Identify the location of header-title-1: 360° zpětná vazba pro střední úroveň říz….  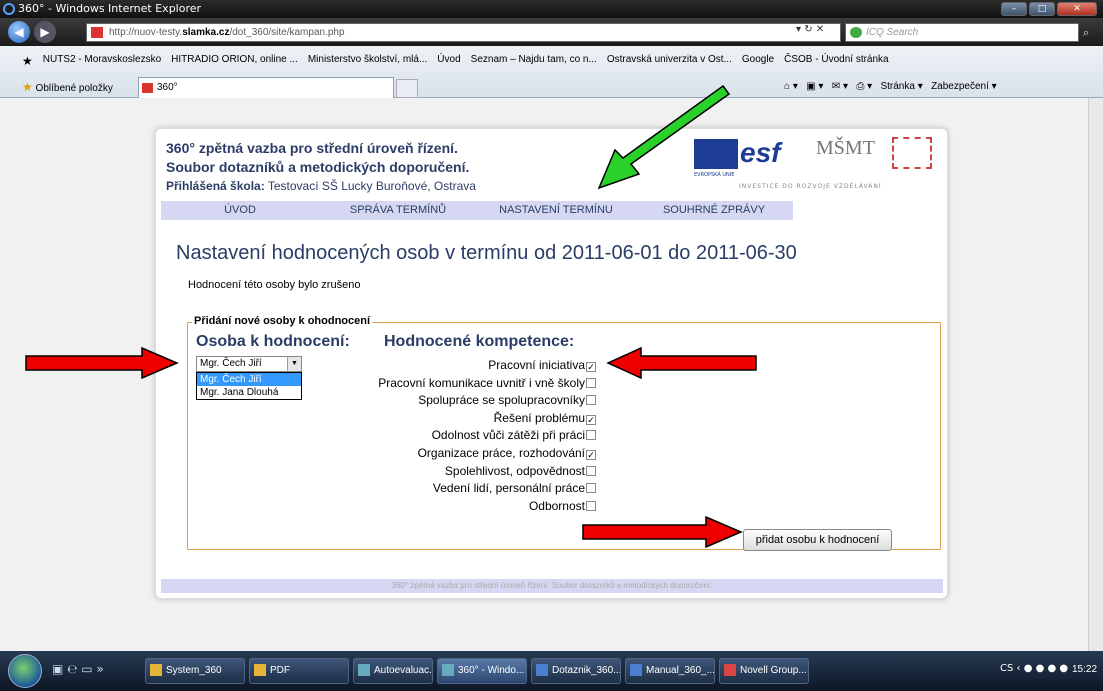
(312, 148).